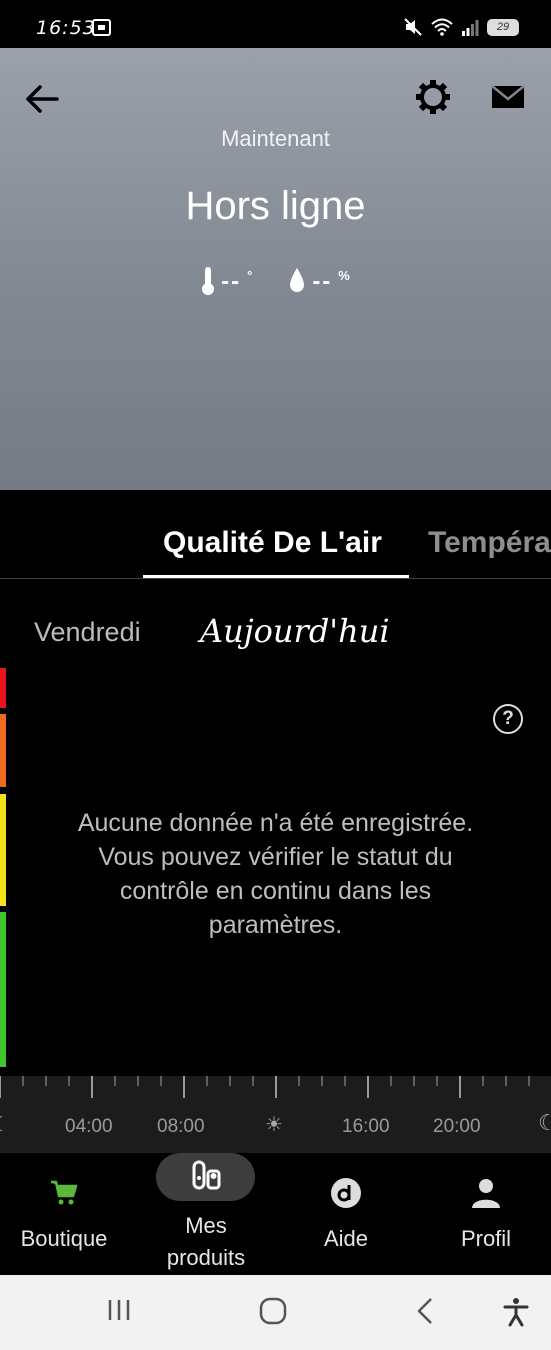 The width and height of the screenshot is (551, 1350). What do you see at coordinates (275, 138) in the screenshot?
I see `hero-subtitle: Maintenant` at bounding box center [275, 138].